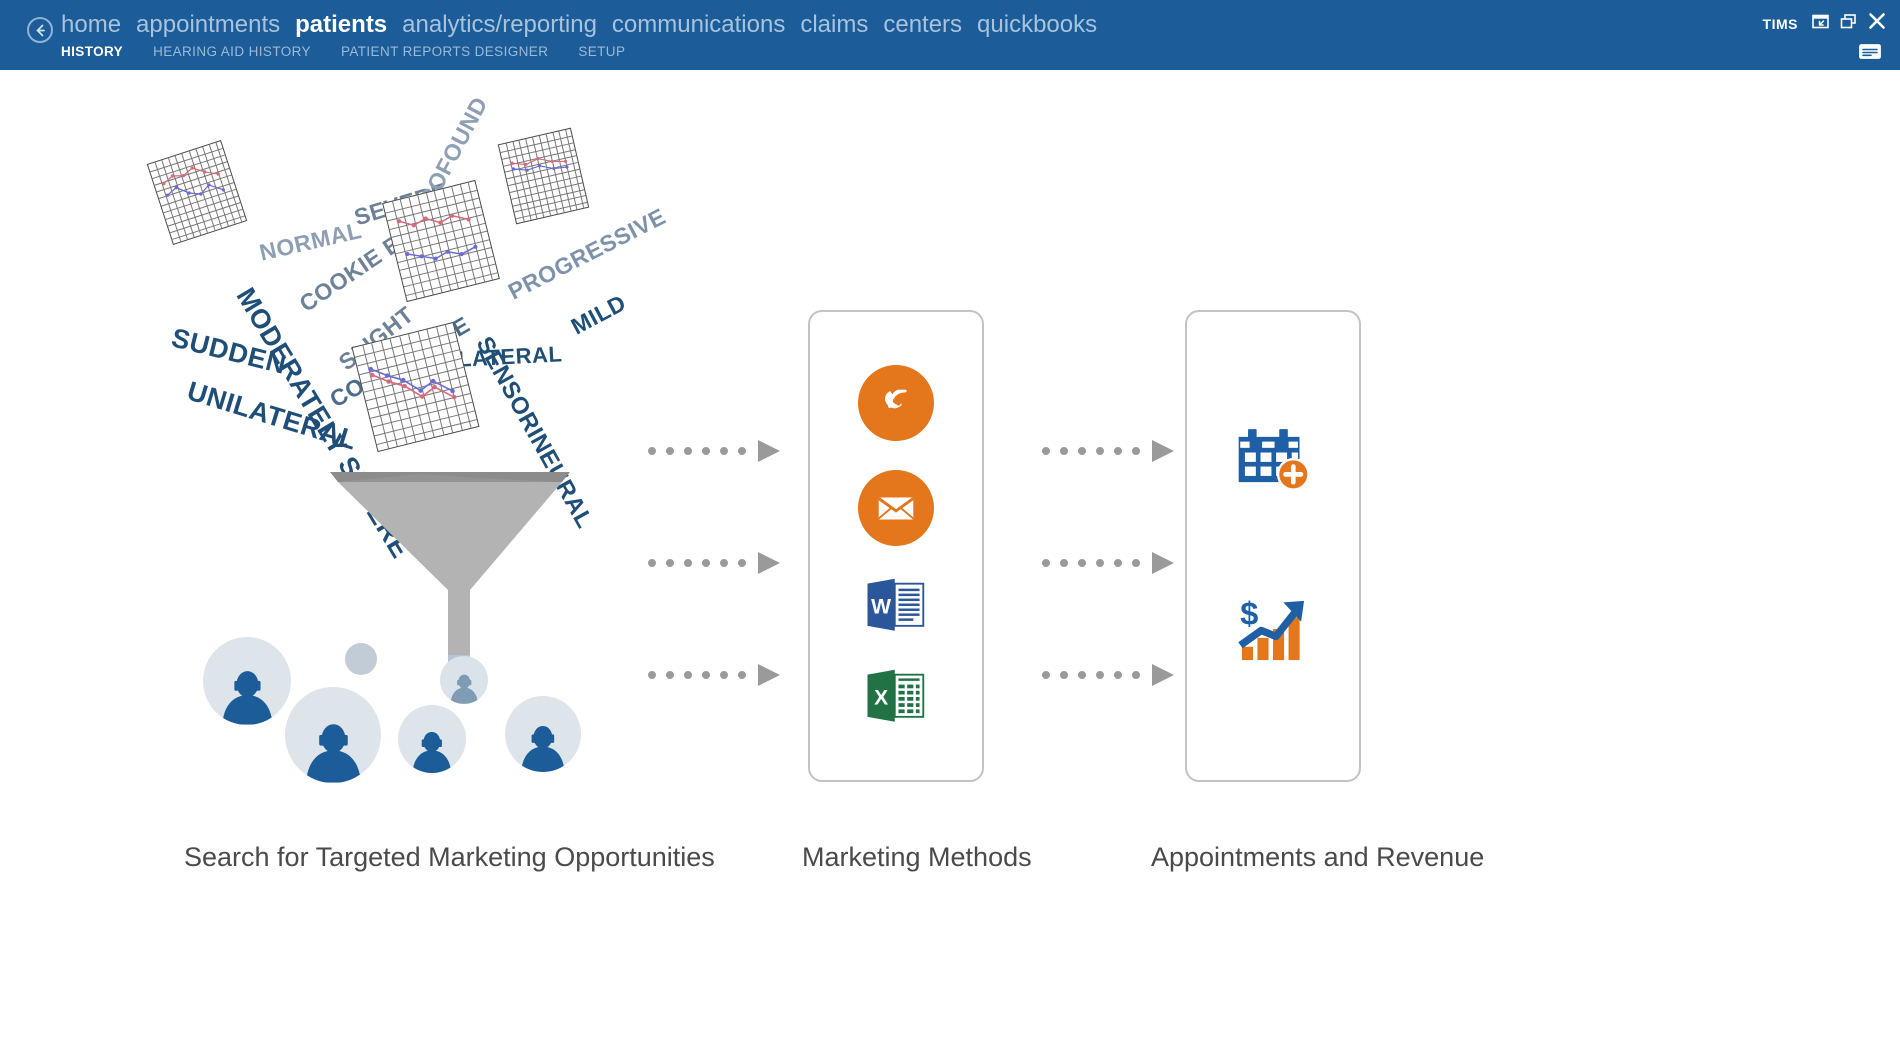 This screenshot has width=1900, height=1041. What do you see at coordinates (598, 314) in the screenshot?
I see `cloud-word-mild: MILD` at bounding box center [598, 314].